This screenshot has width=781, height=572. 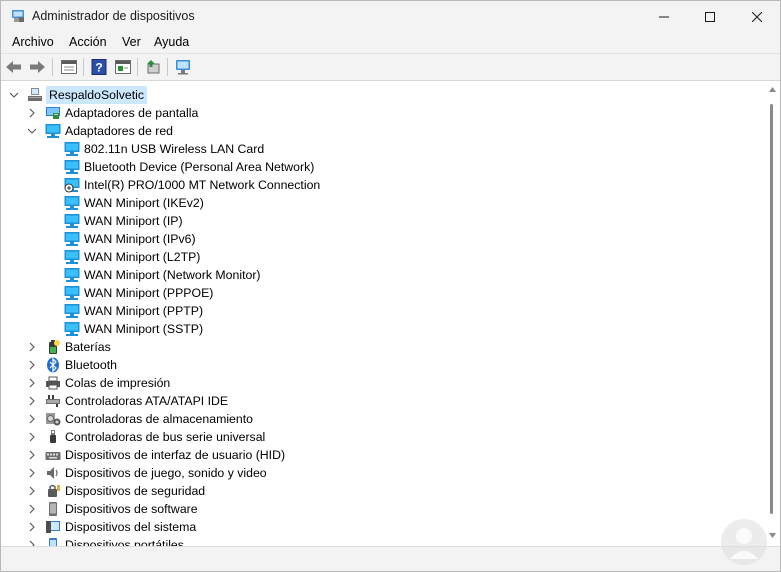 I want to click on scan-hardware-icon, so click(x=184, y=67).